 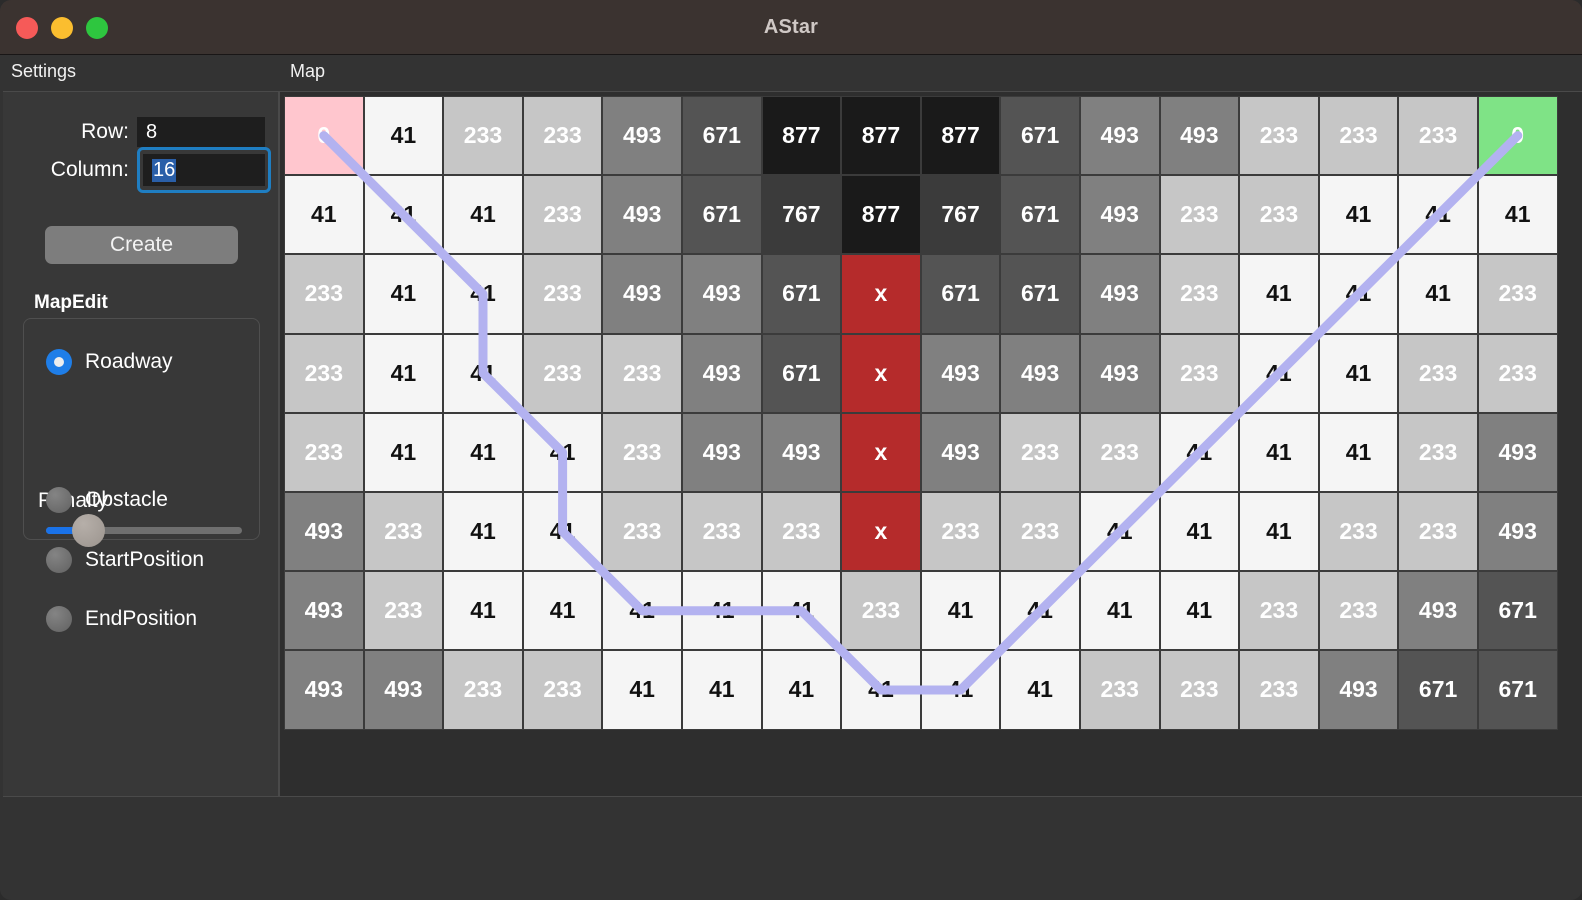 What do you see at coordinates (88, 530) in the screenshot?
I see `penalty-slider-thumb` at bounding box center [88, 530].